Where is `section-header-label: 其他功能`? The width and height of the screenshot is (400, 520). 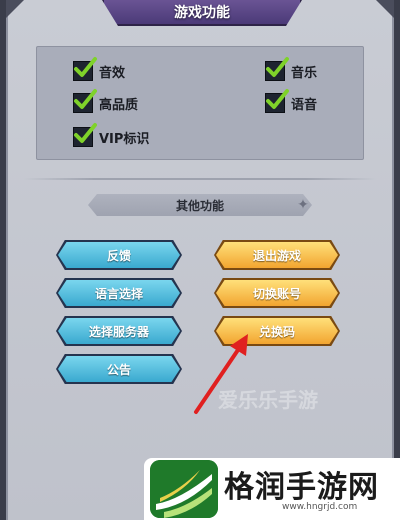
section-header-label: 其他功能 is located at coordinates (199, 205).